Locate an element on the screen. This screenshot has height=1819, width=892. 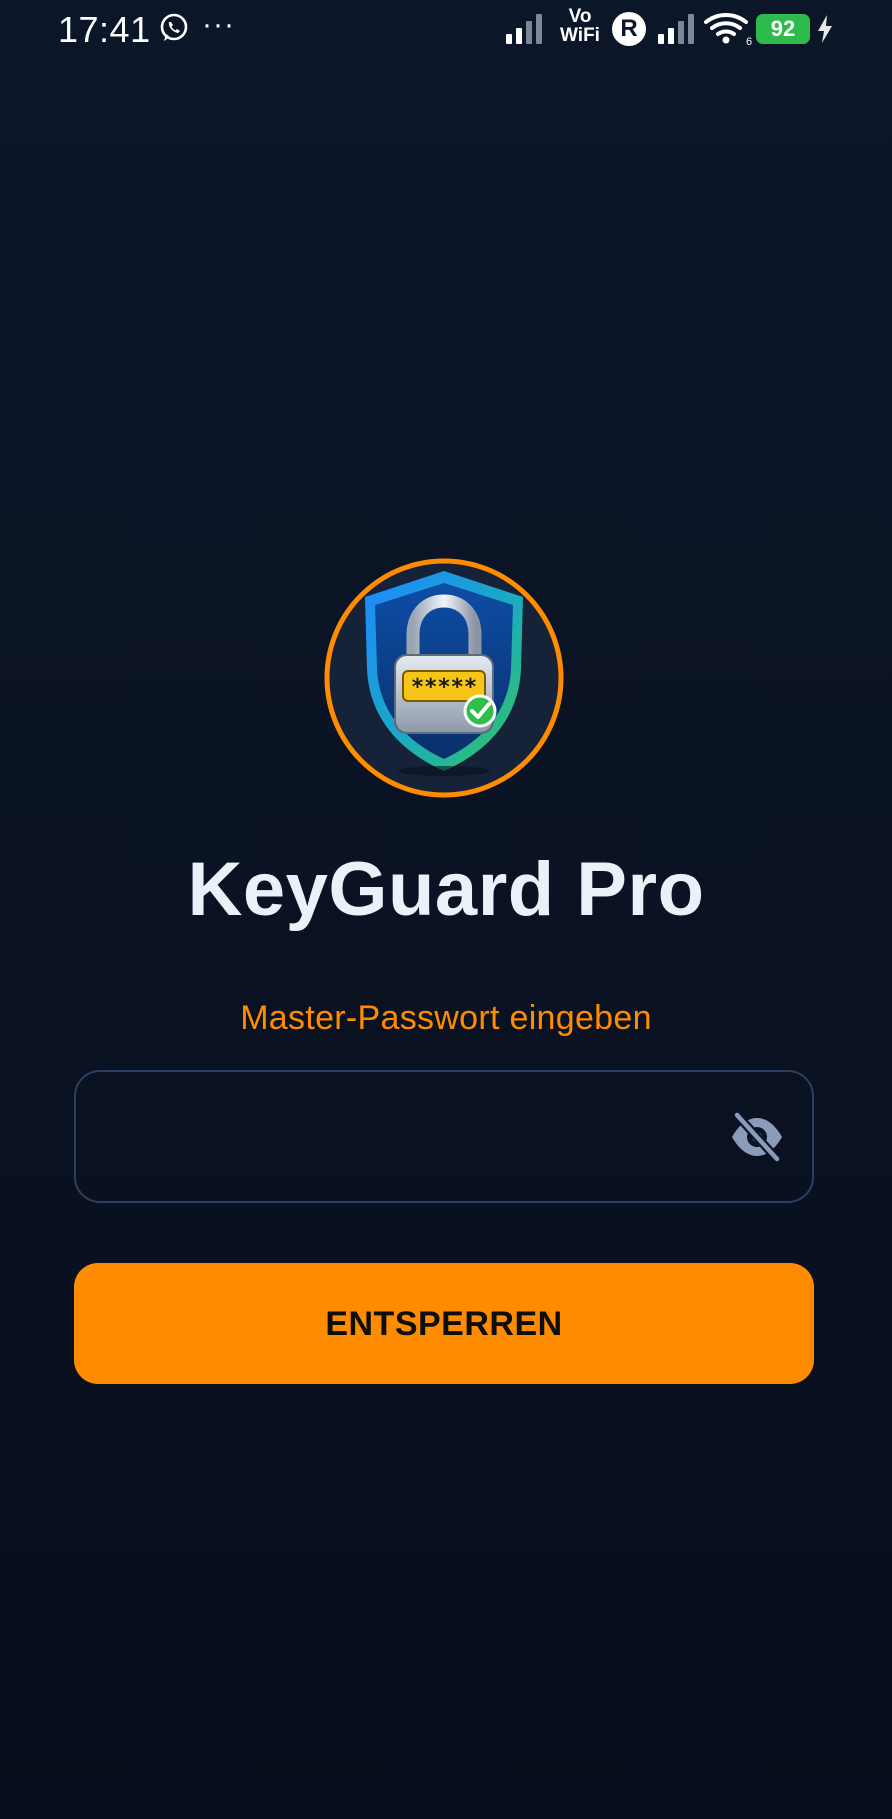
master-password-input is located at coordinates (416, 1137).